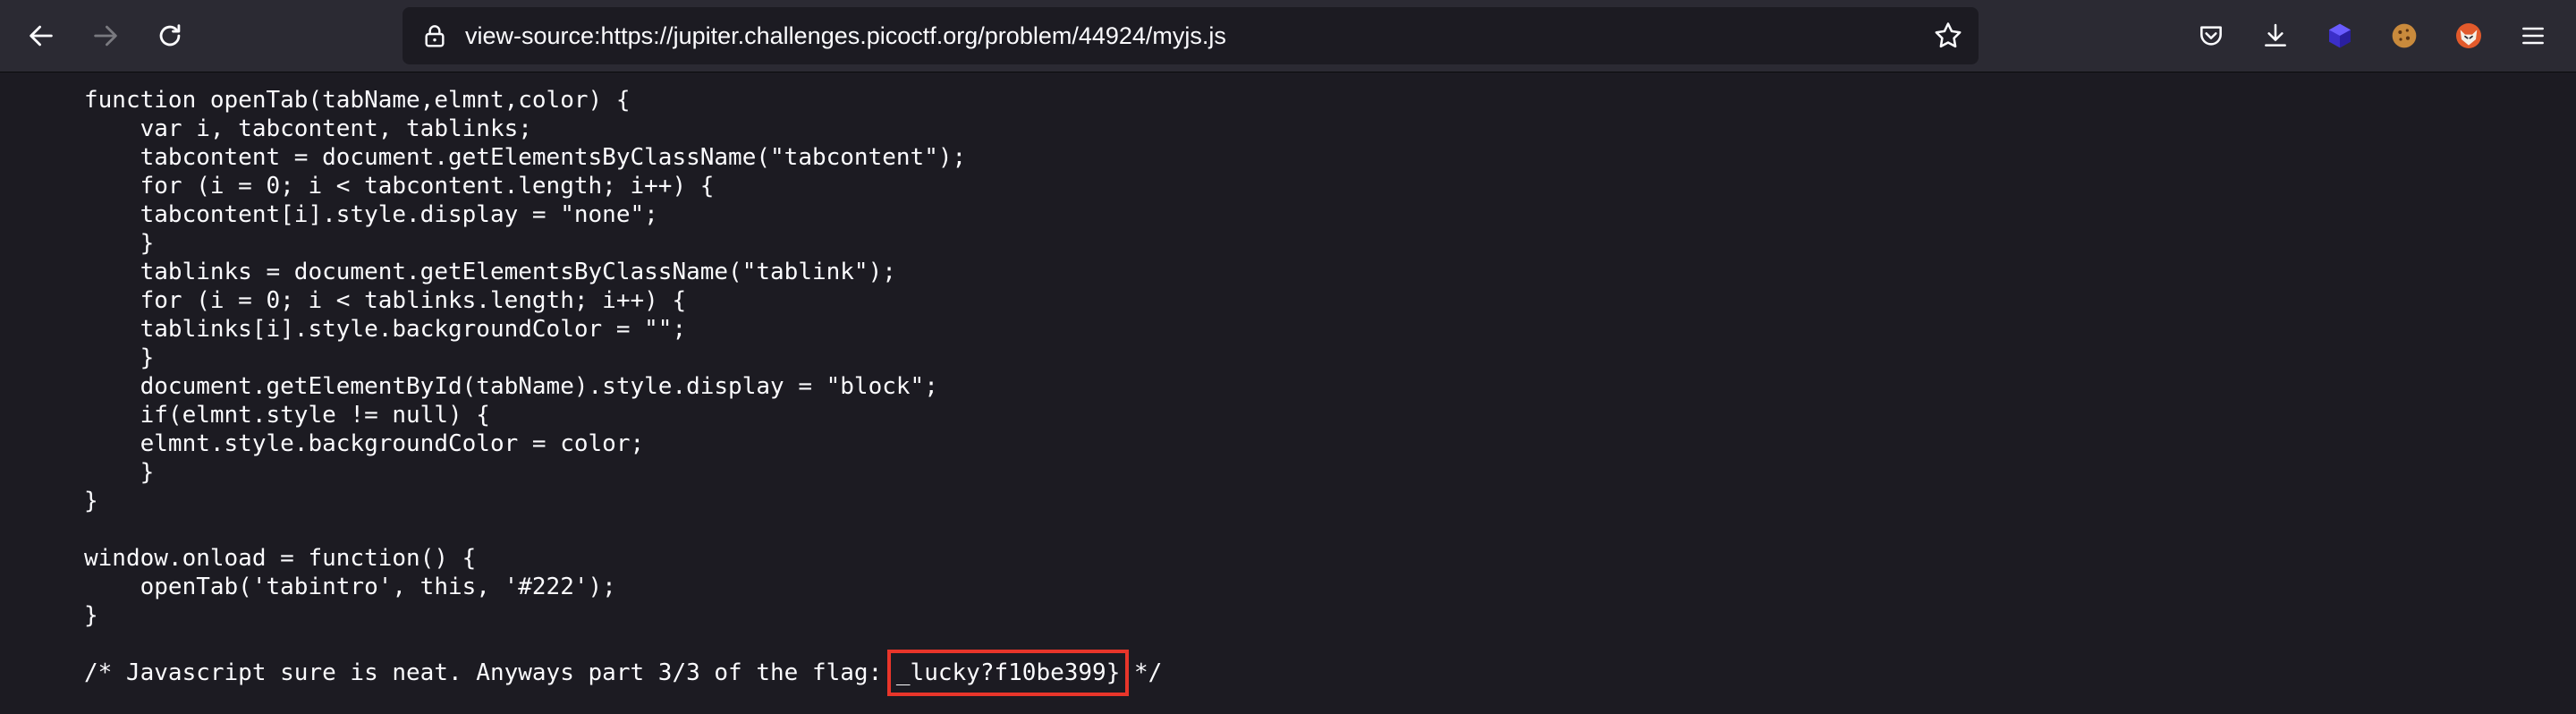 The height and width of the screenshot is (714, 2576). What do you see at coordinates (357, 100) in the screenshot?
I see `code-line: function openTab(tabName,elmnt,color) {` at bounding box center [357, 100].